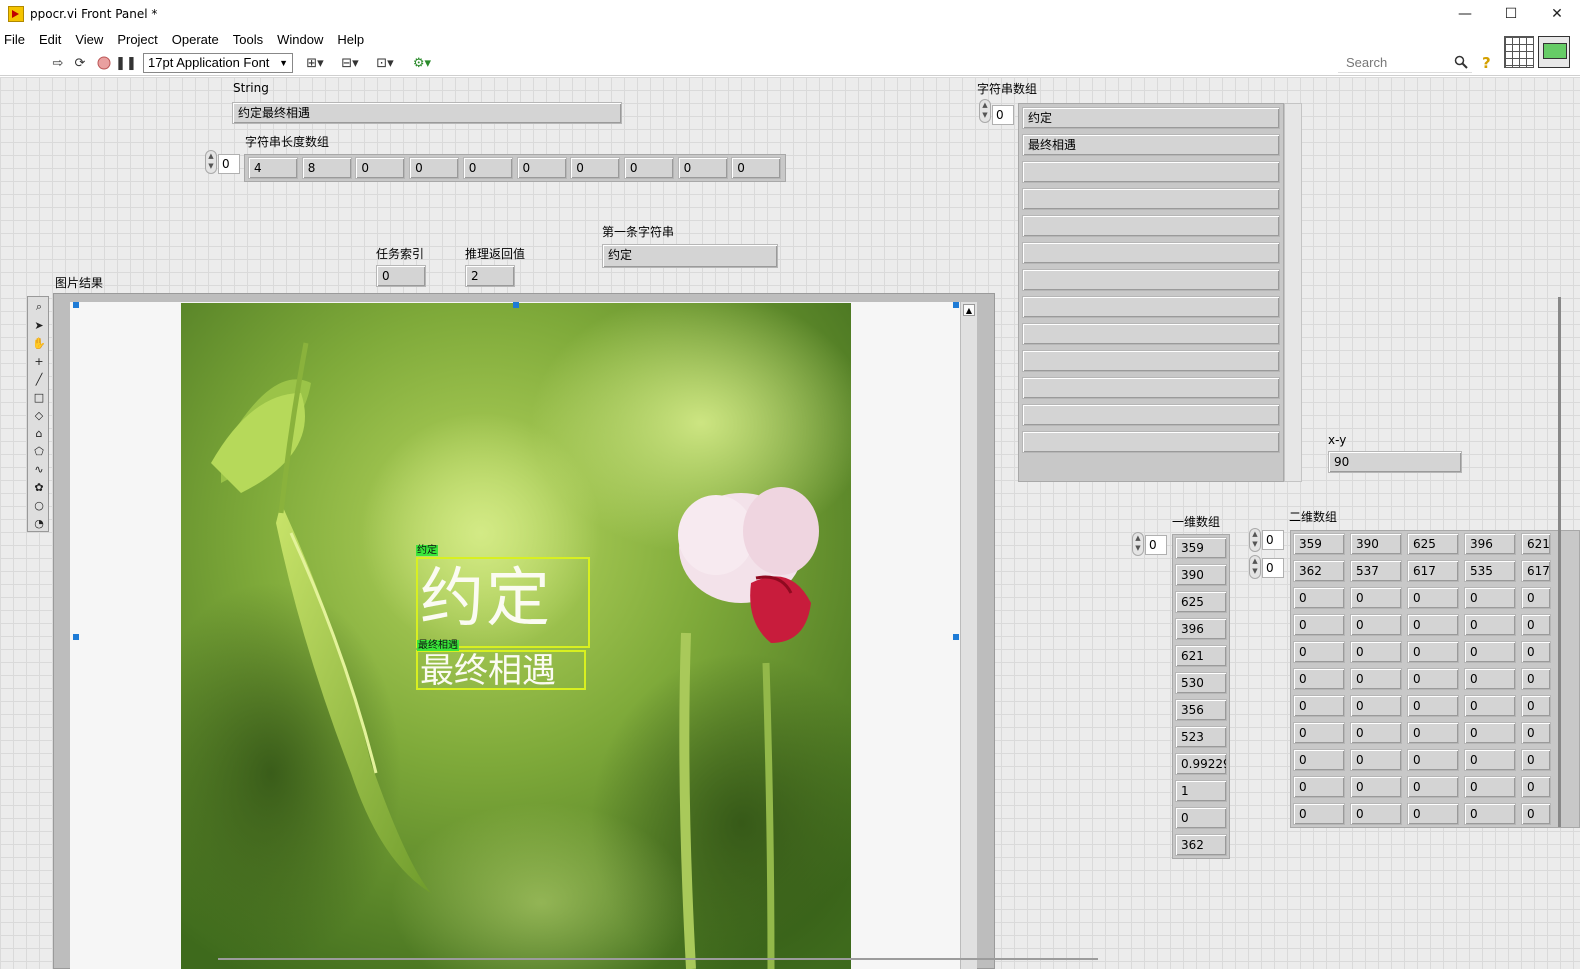  Describe the element at coordinates (350, 39) in the screenshot. I see `menu-help: Help` at that location.